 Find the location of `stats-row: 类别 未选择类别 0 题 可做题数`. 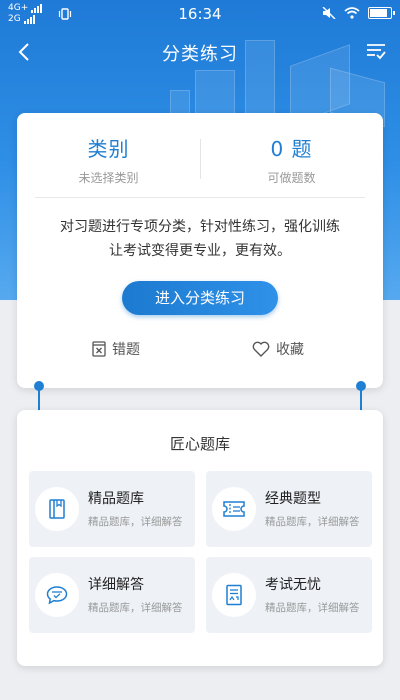

stats-row: 类别 未选择类别 0 题 可做题数 is located at coordinates (200, 157).